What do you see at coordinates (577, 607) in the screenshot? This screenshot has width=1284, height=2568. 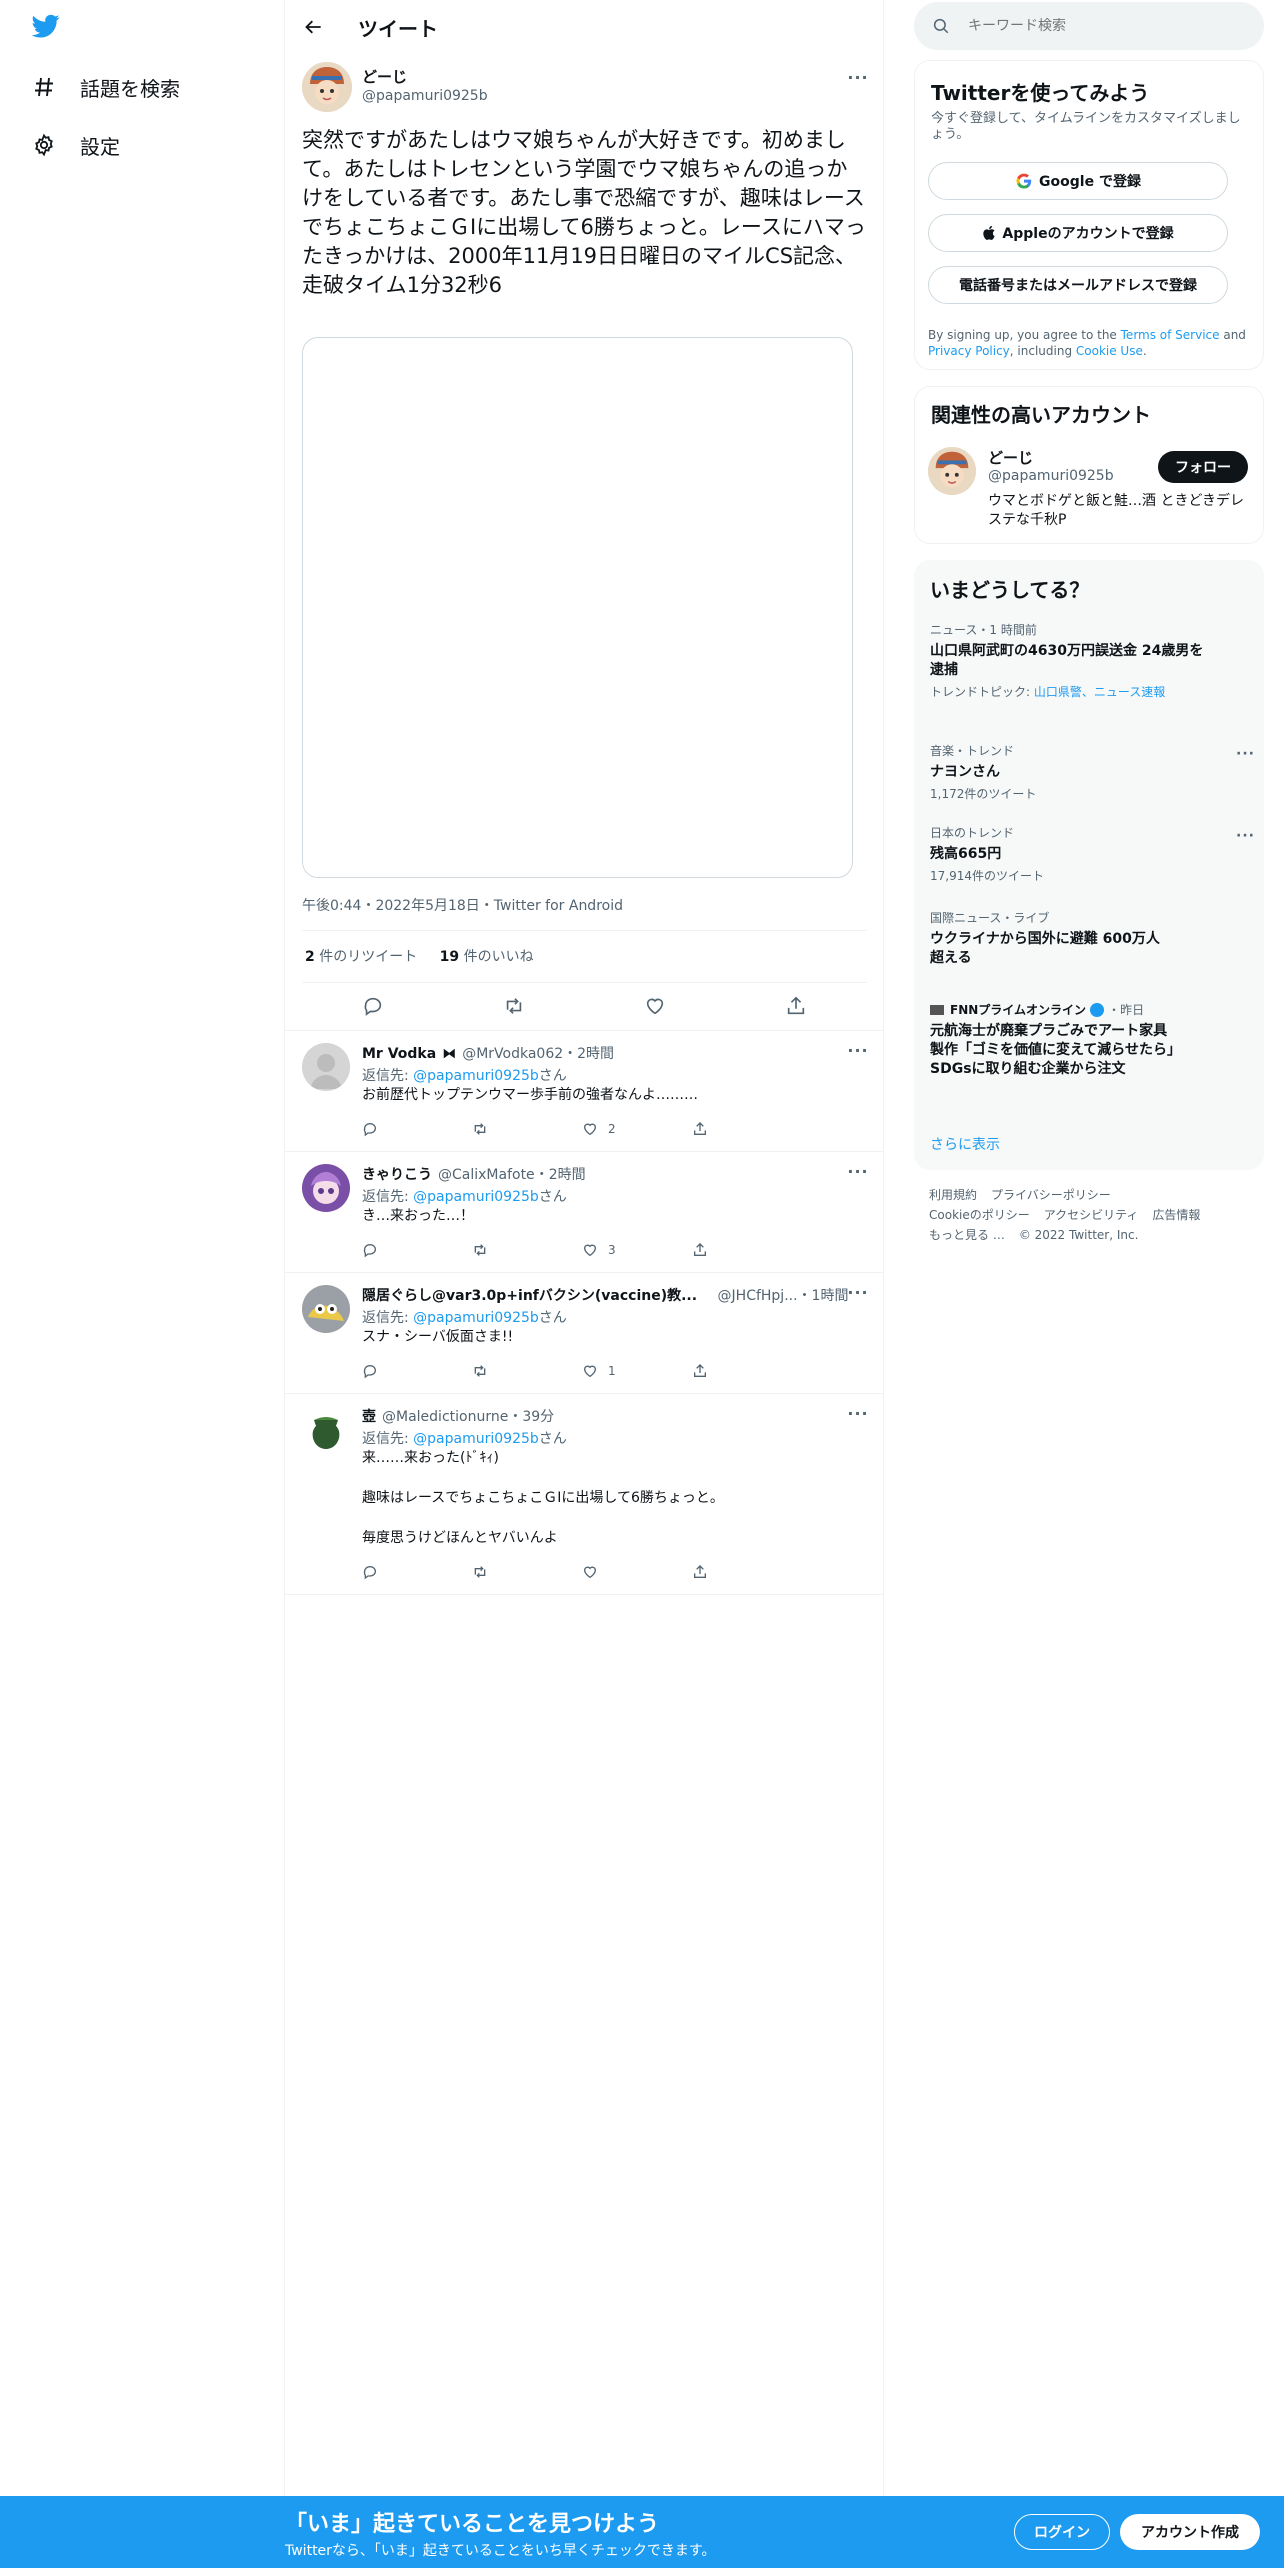 I see `tweet-media` at bounding box center [577, 607].